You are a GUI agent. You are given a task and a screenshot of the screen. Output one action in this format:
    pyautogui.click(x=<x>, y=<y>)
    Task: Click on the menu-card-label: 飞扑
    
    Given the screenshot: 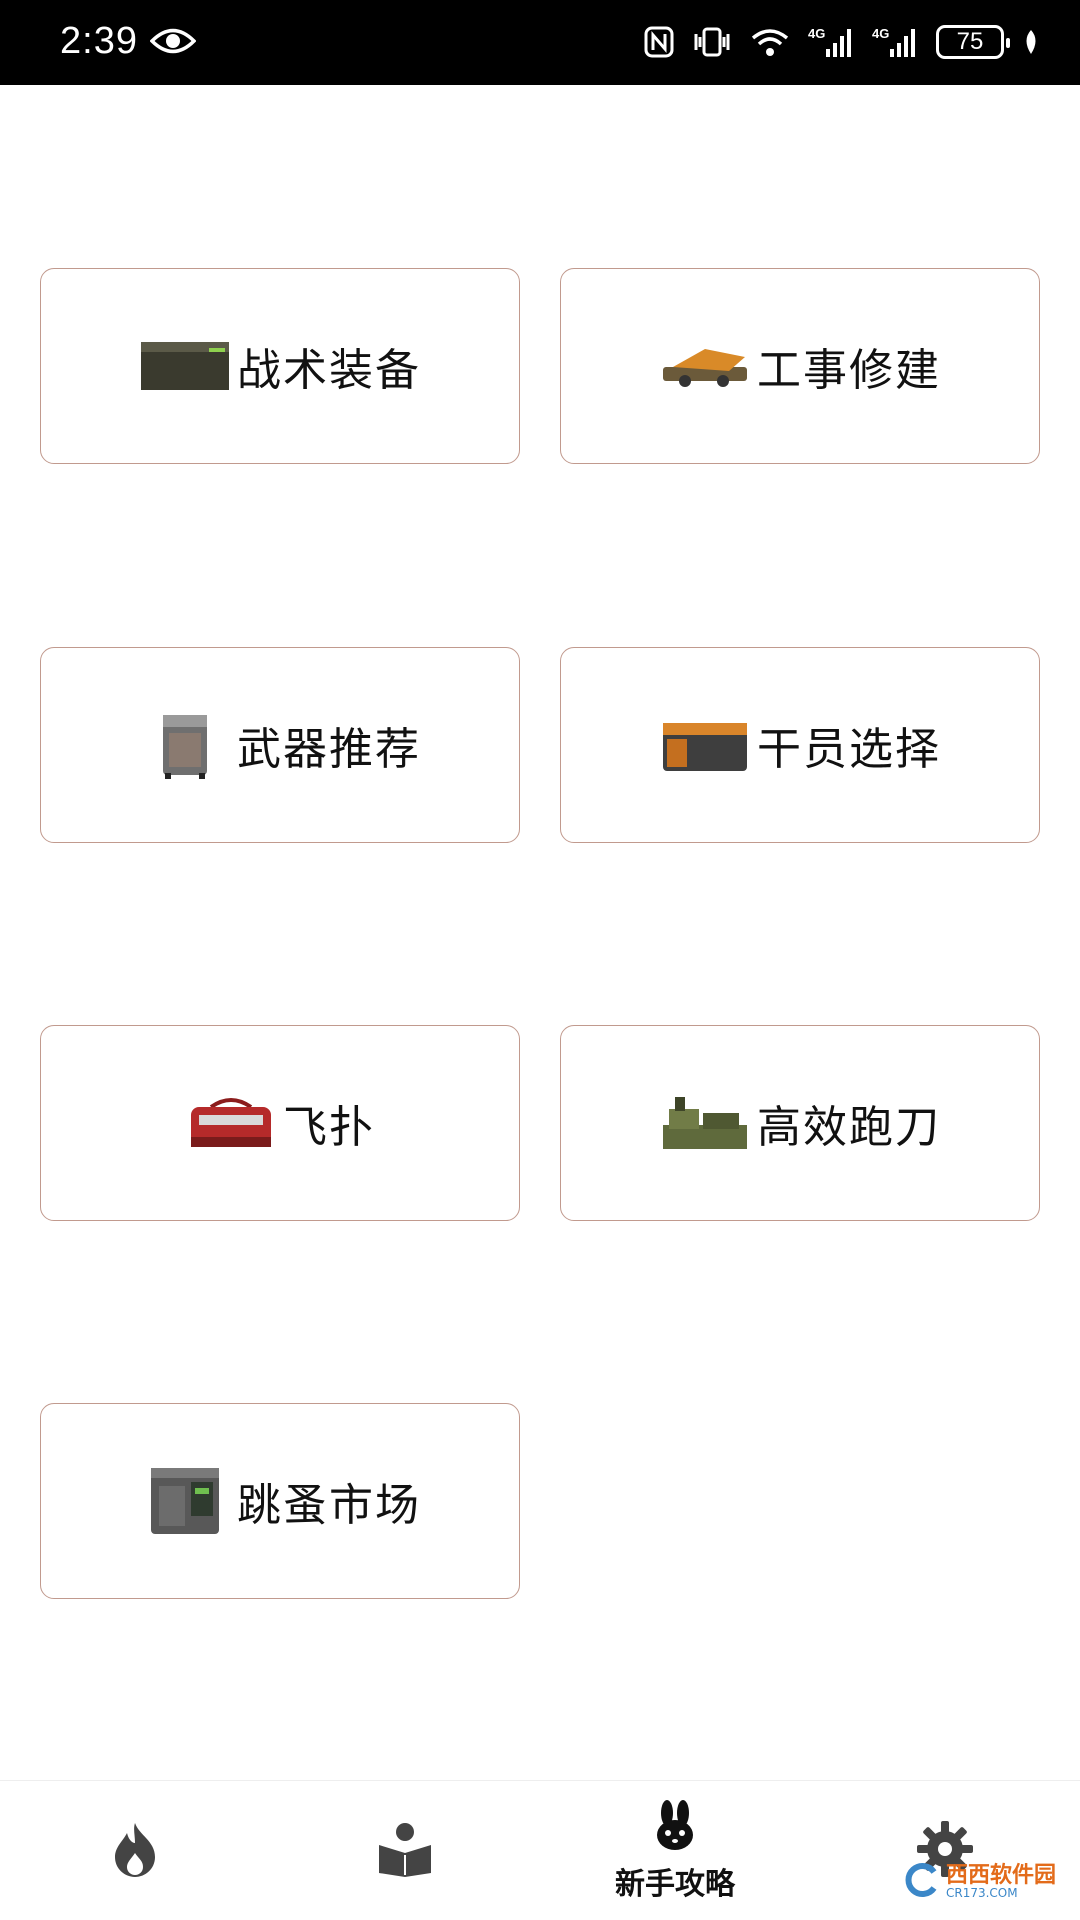 What is the action you would take?
    pyautogui.click(x=329, y=1127)
    